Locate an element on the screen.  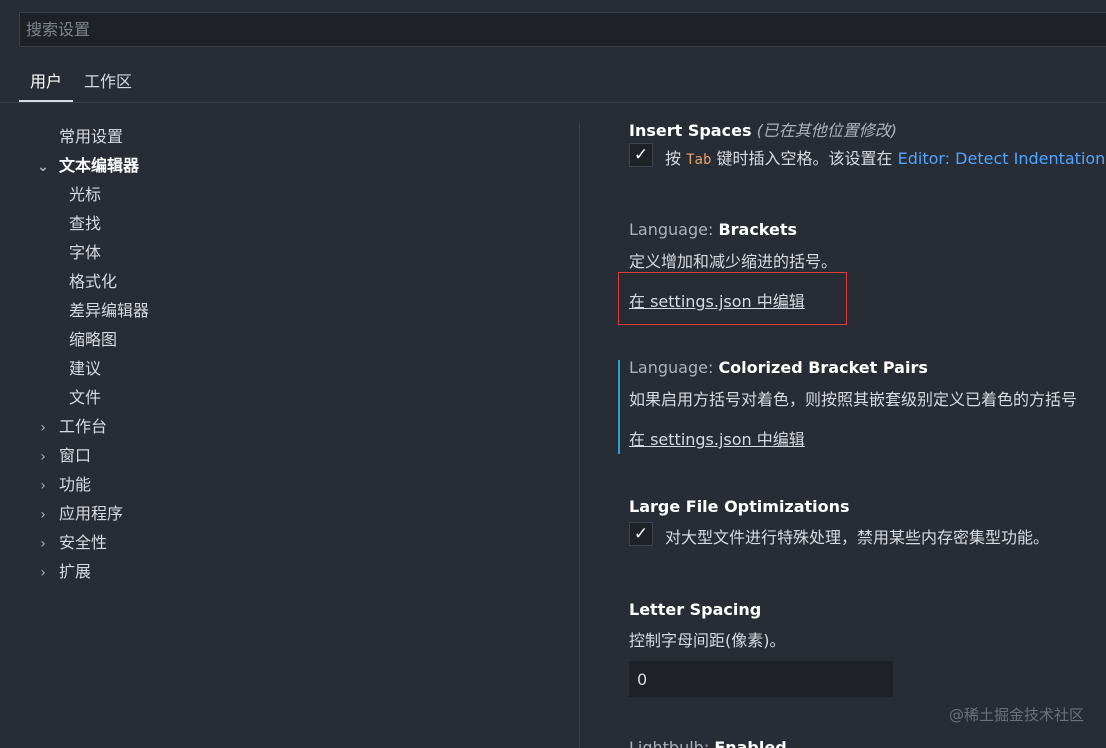
letter-spacing-input is located at coordinates (761, 679).